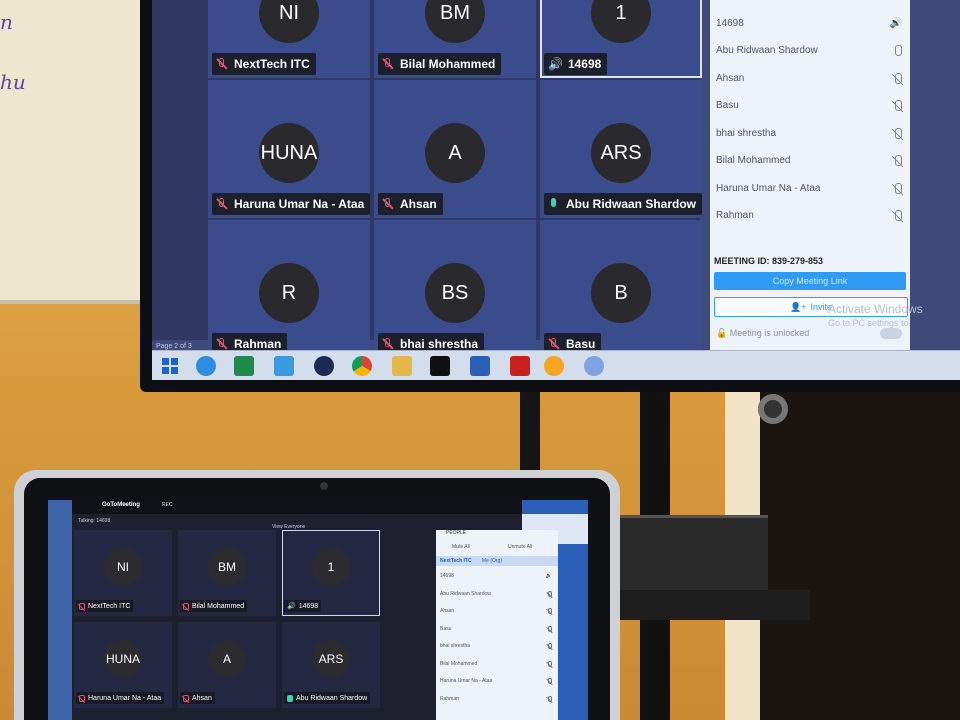 The width and height of the screenshot is (960, 720). What do you see at coordinates (244, 366) in the screenshot?
I see `excel-icon` at bounding box center [244, 366].